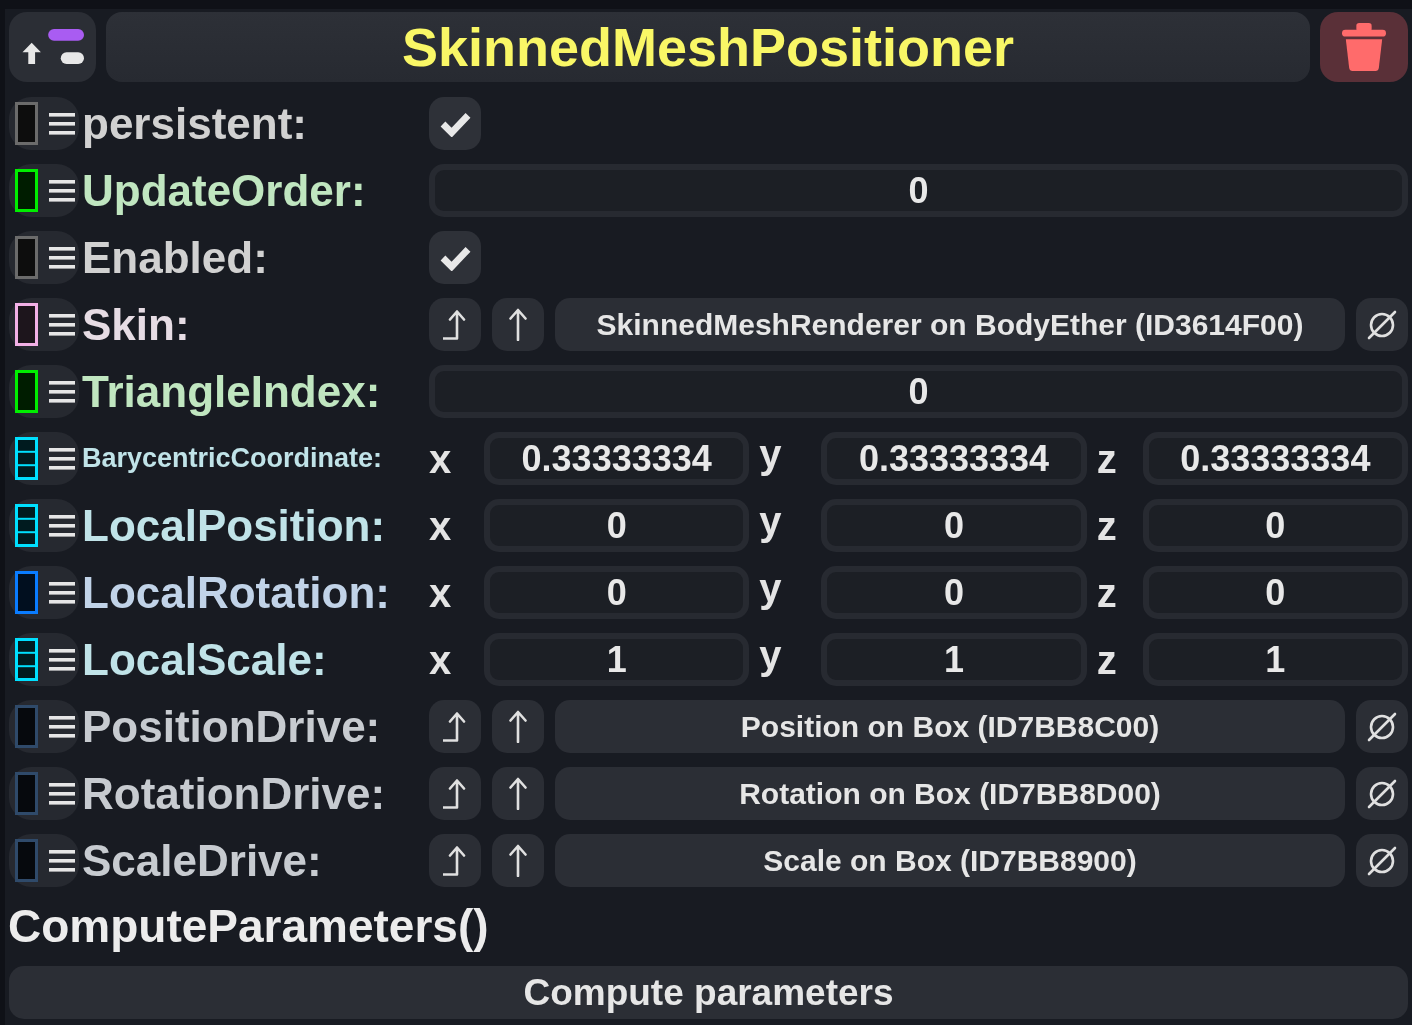  I want to click on field-label: Skin:, so click(136, 325).